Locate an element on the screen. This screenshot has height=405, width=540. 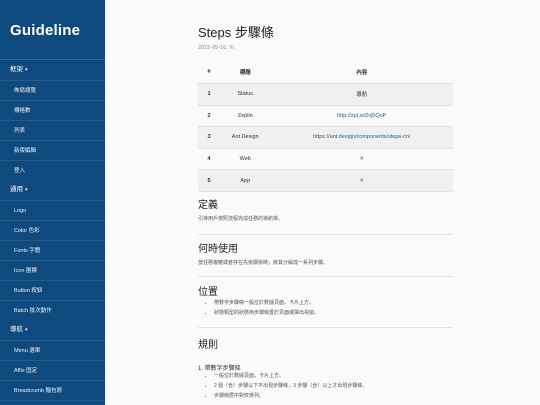
row-title: App is located at coordinates (245, 180).